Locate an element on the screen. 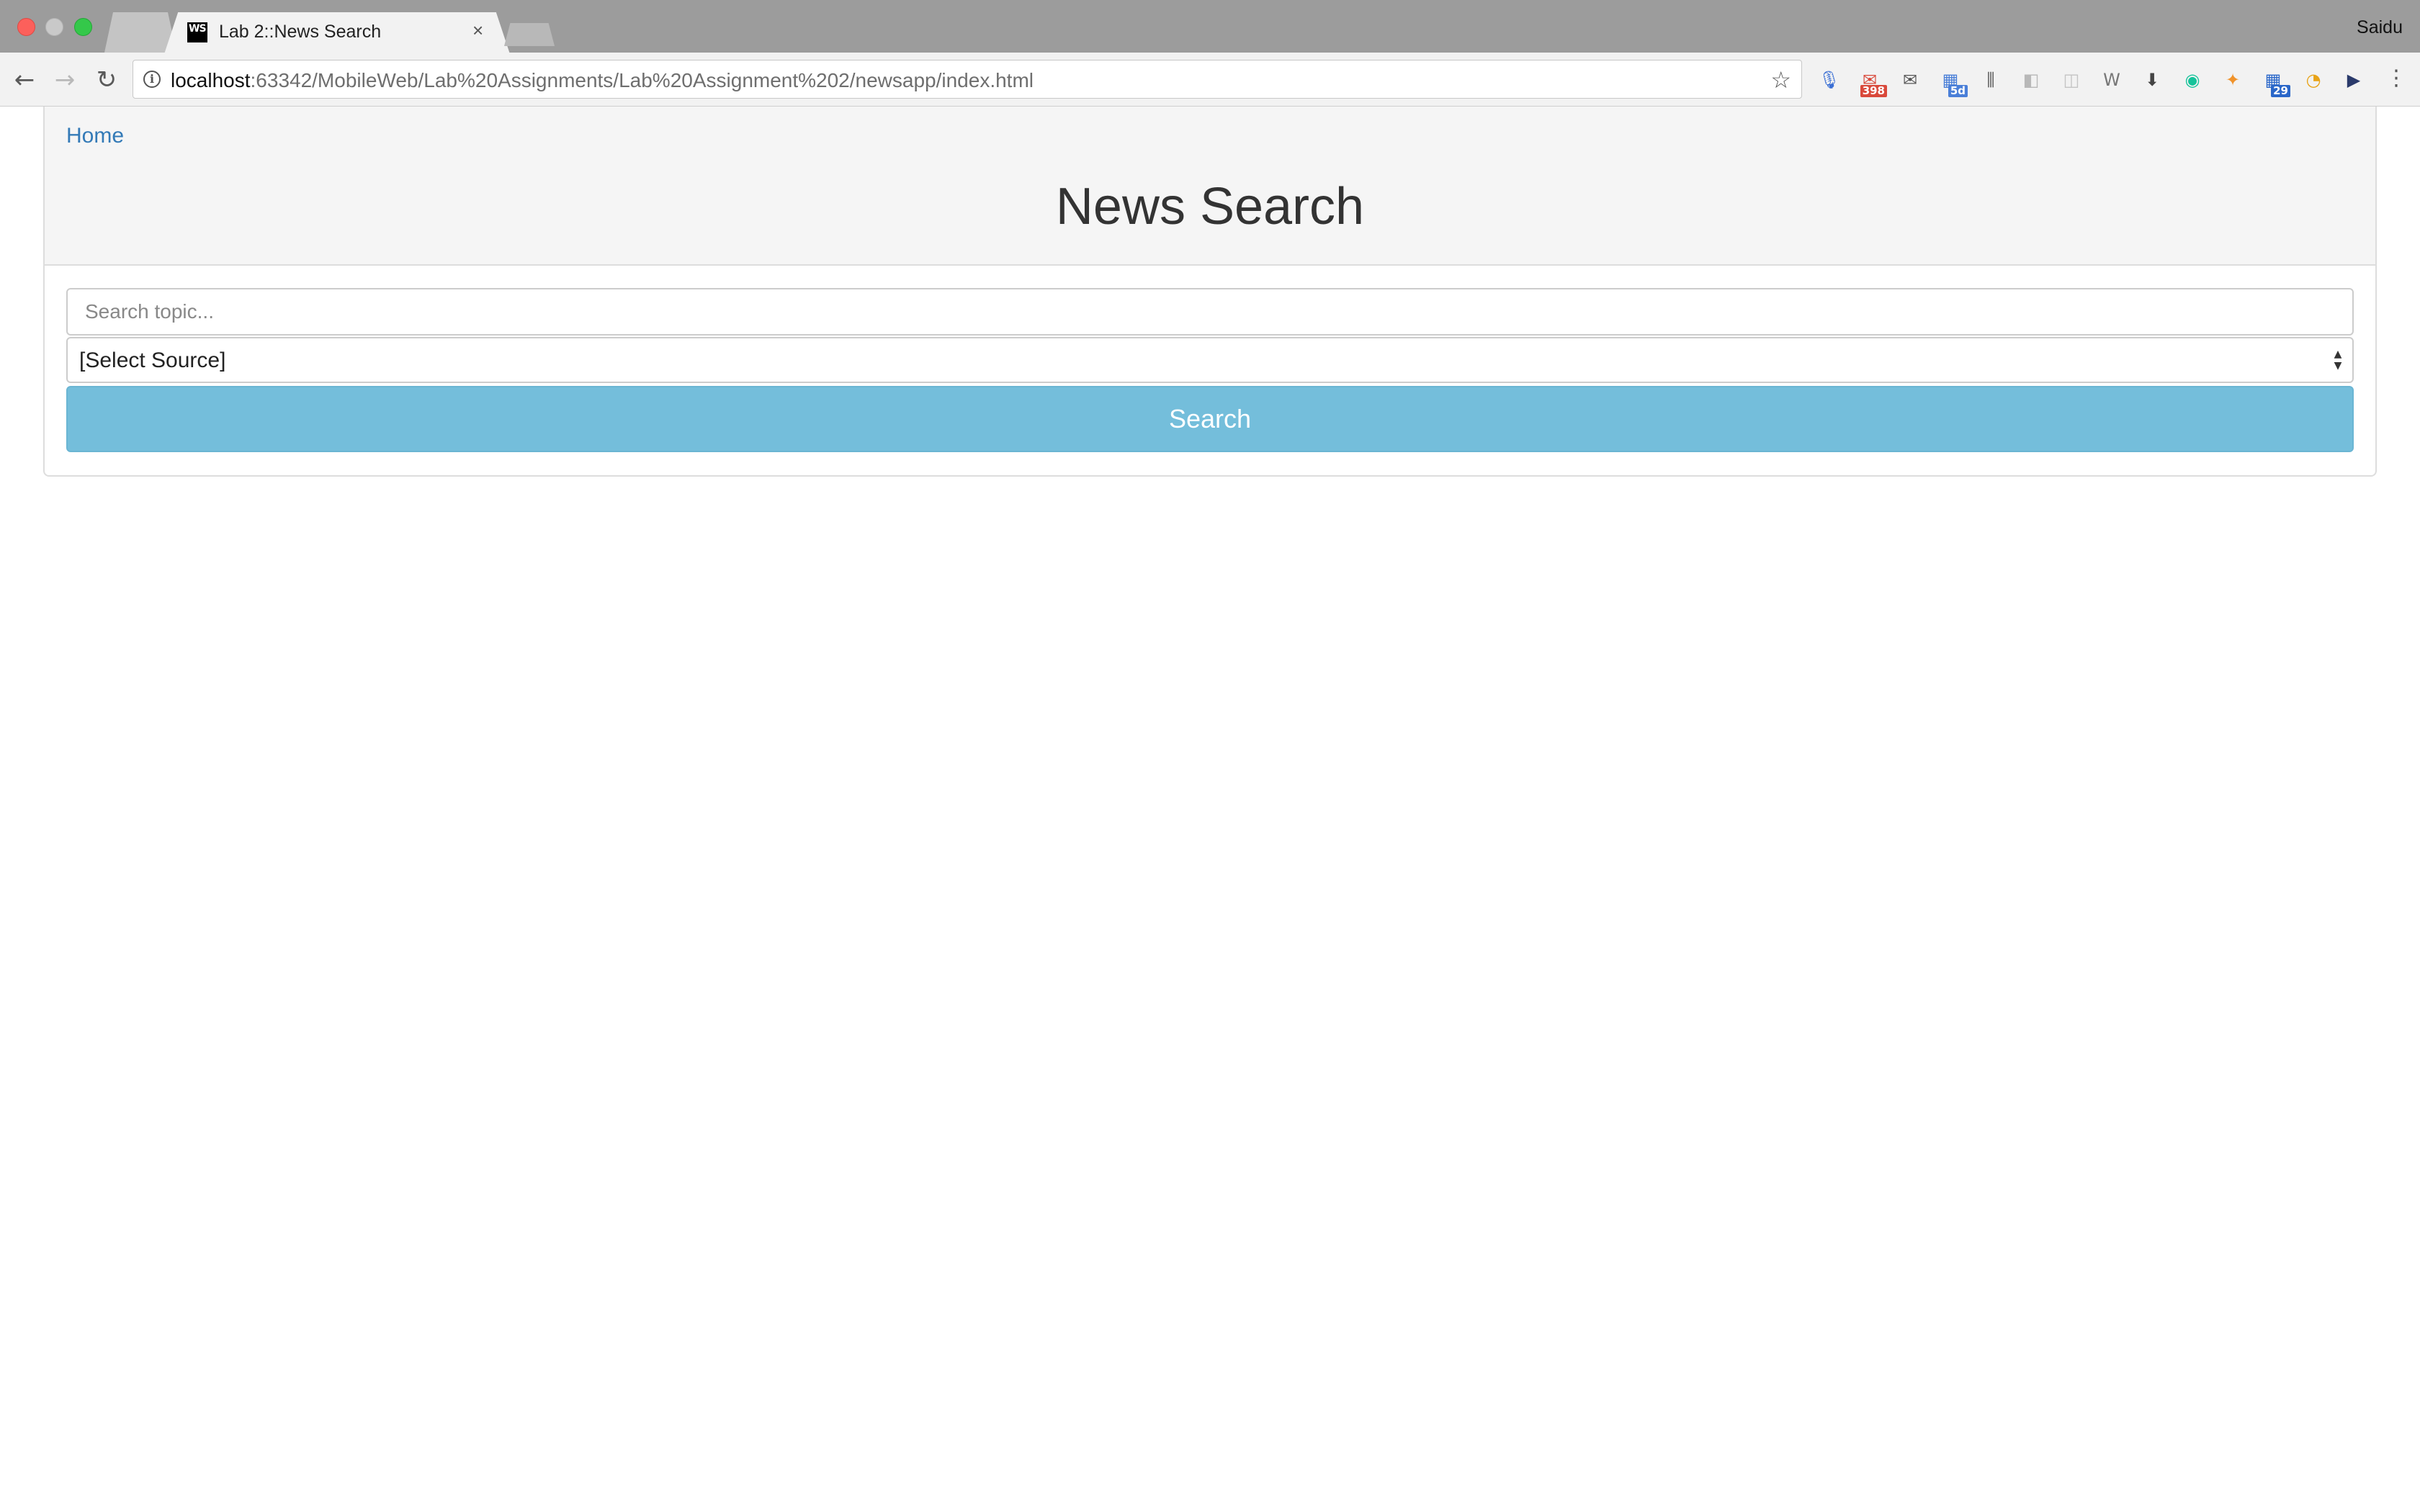 This screenshot has height=1512, width=2420. select-arrows-icon: ▲ ▼ is located at coordinates (2338, 360).